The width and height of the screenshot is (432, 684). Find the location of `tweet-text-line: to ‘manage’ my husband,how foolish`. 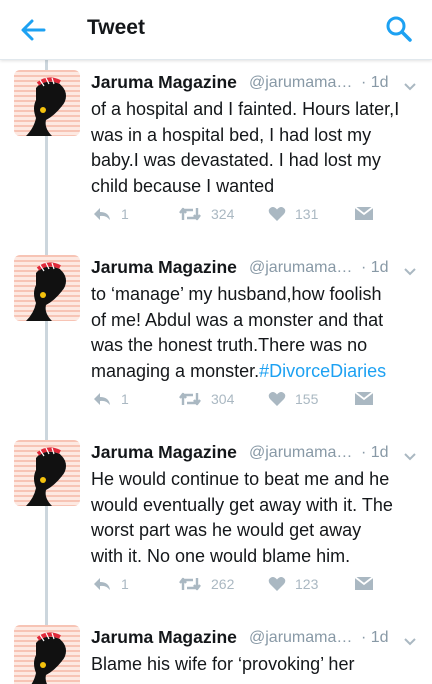

tweet-text-line: to ‘manage’ my husband,how foolish is located at coordinates (236, 294).